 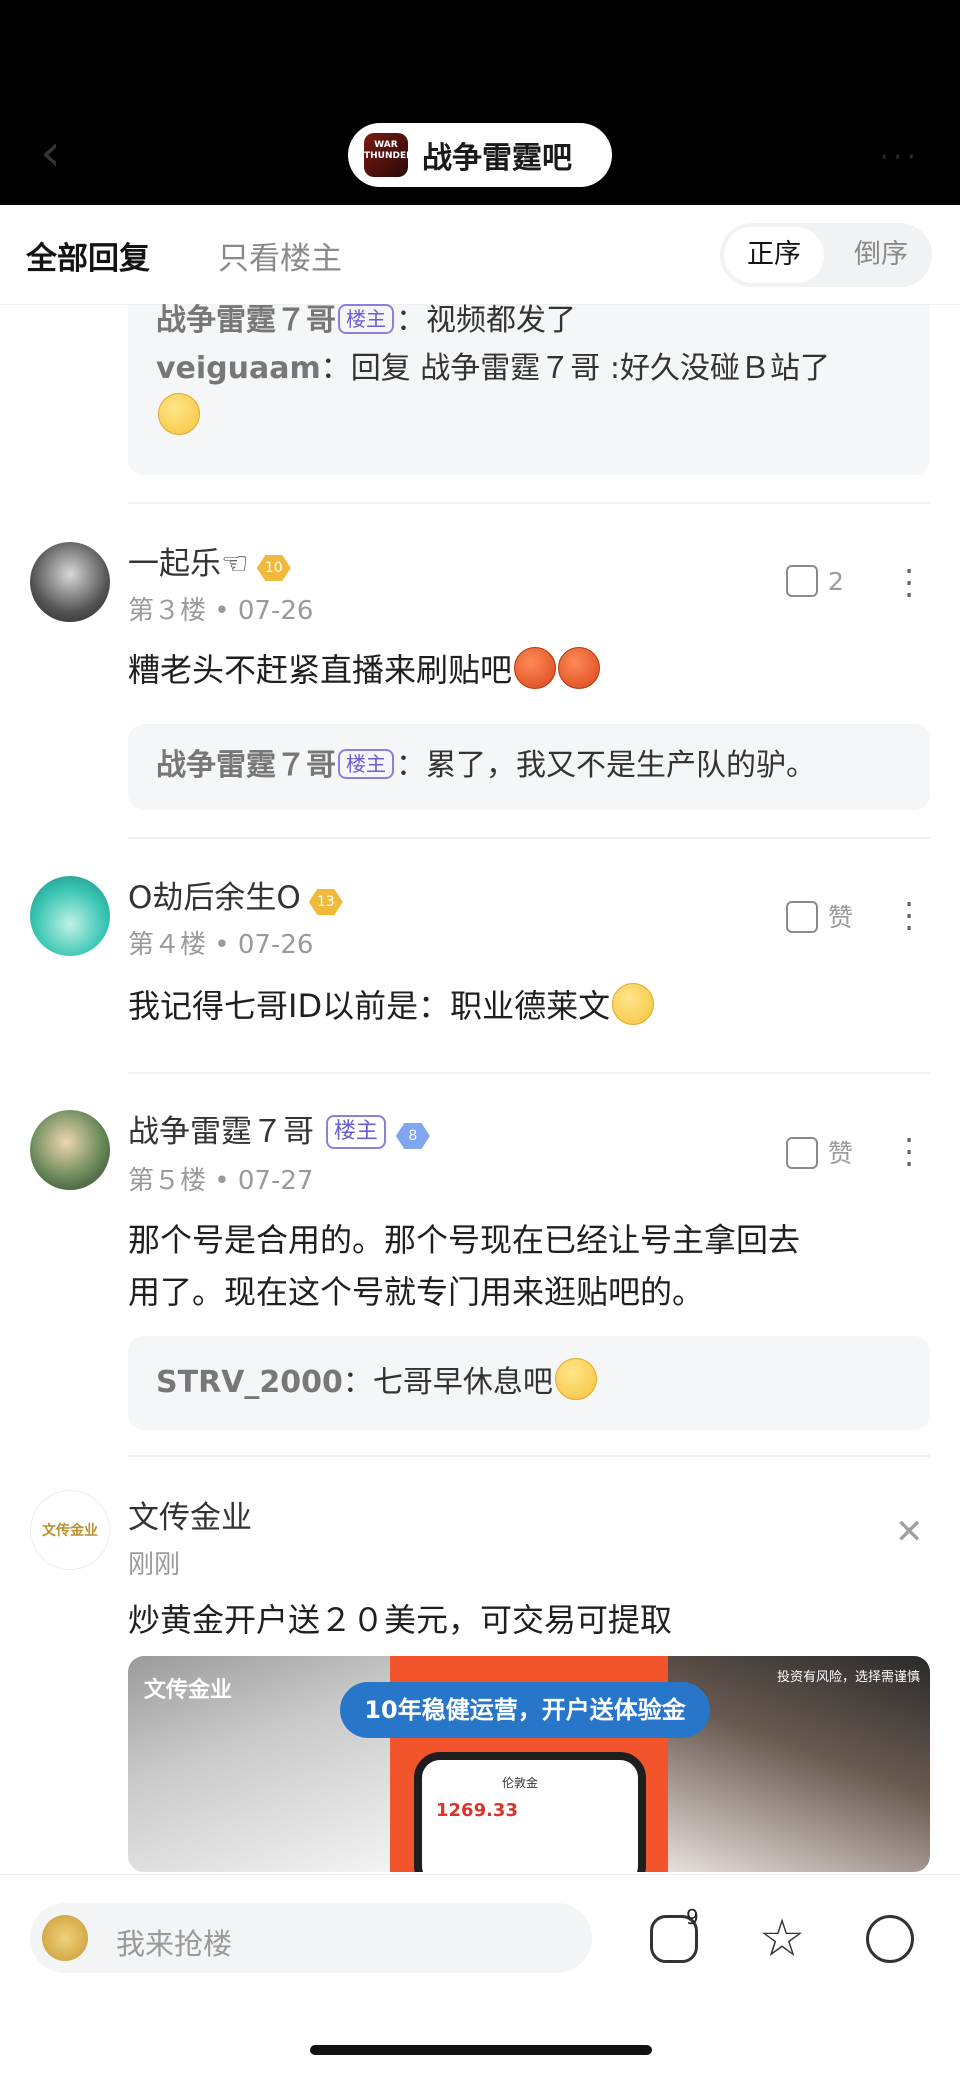 I want to click on reply-input-placeholder: 我来抢楼, so click(x=174, y=1944).